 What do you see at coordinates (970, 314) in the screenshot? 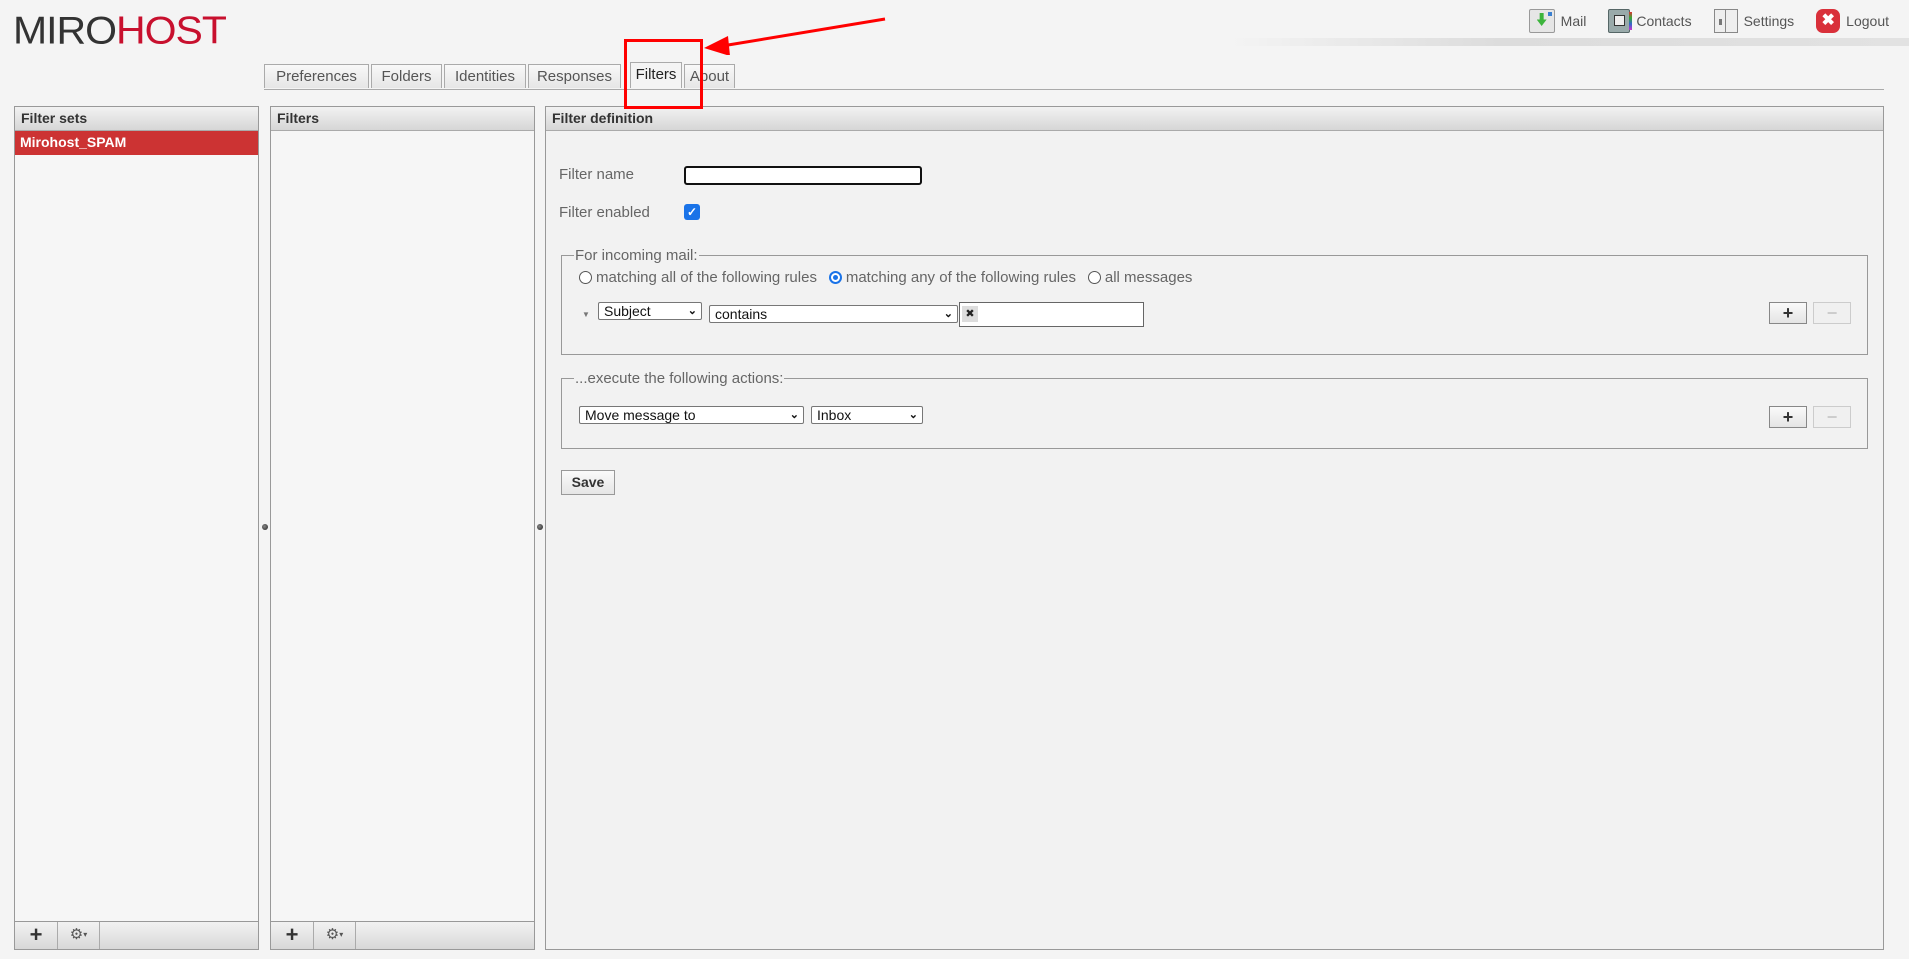
I see `clear-input-icon: ✖` at bounding box center [970, 314].